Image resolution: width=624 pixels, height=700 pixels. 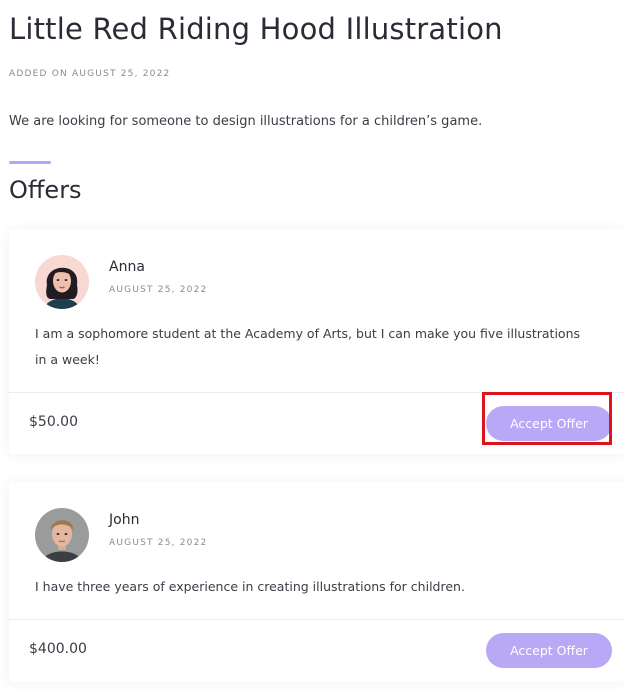 I want to click on section-accent-divider, so click(x=30, y=162).